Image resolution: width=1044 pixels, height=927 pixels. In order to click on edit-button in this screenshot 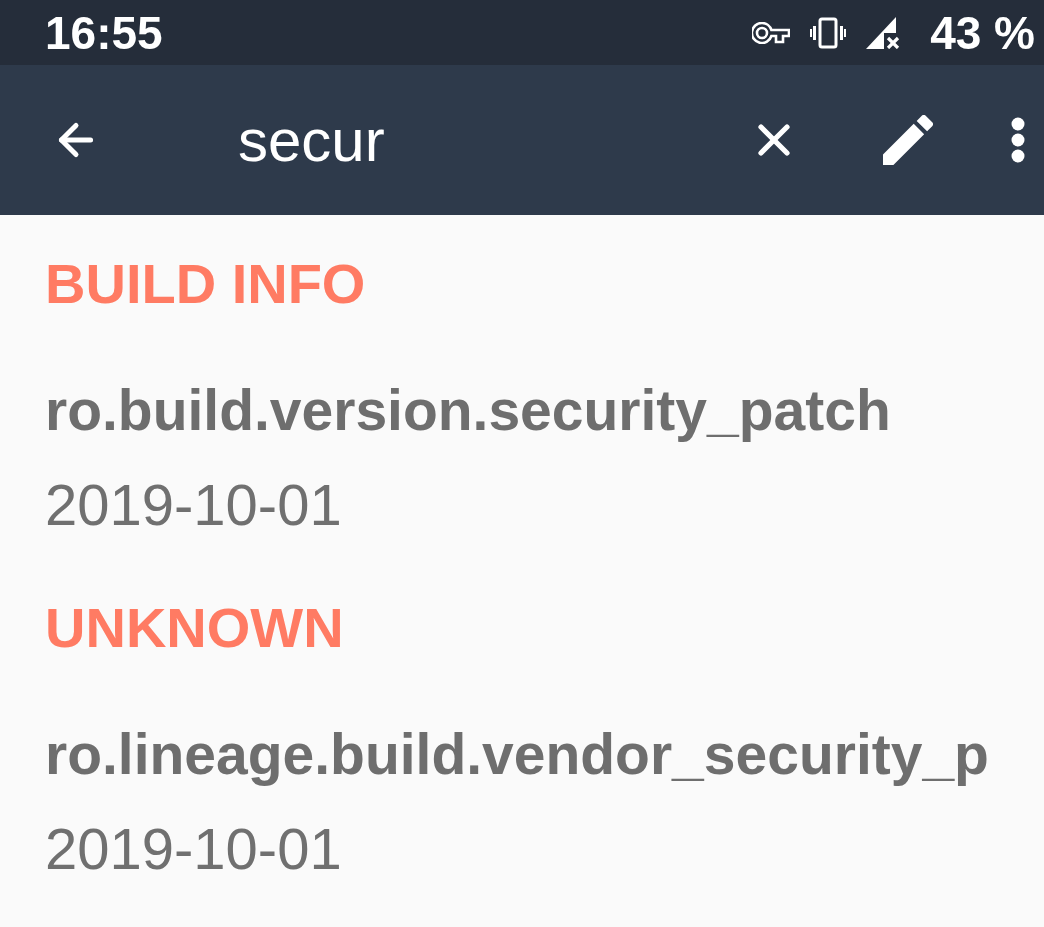, I will do `click(908, 140)`.